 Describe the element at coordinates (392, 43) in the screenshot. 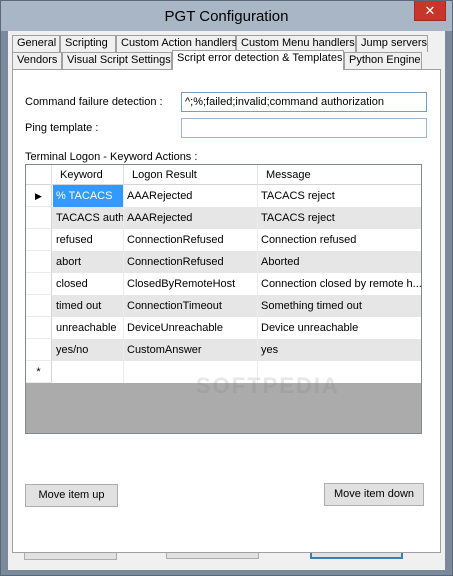

I see `tab-jump-servers: Jump servers` at that location.